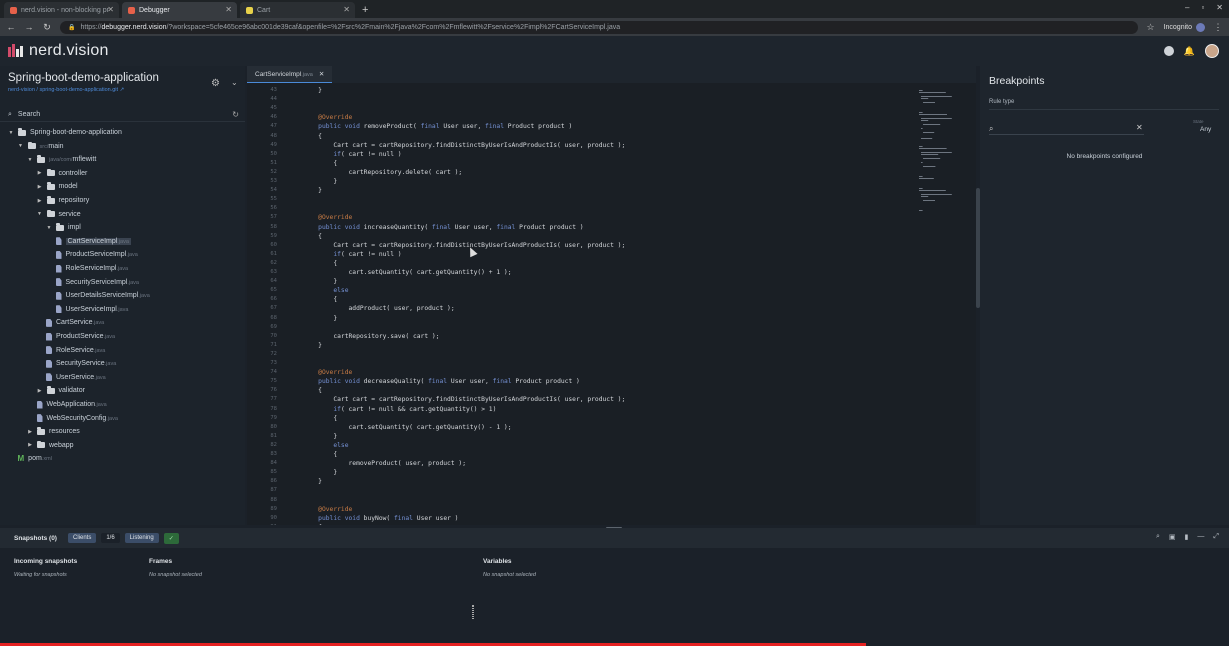 Image resolution: width=1229 pixels, height=646 pixels. Describe the element at coordinates (262, 345) in the screenshot. I see `line-number: 71` at that location.